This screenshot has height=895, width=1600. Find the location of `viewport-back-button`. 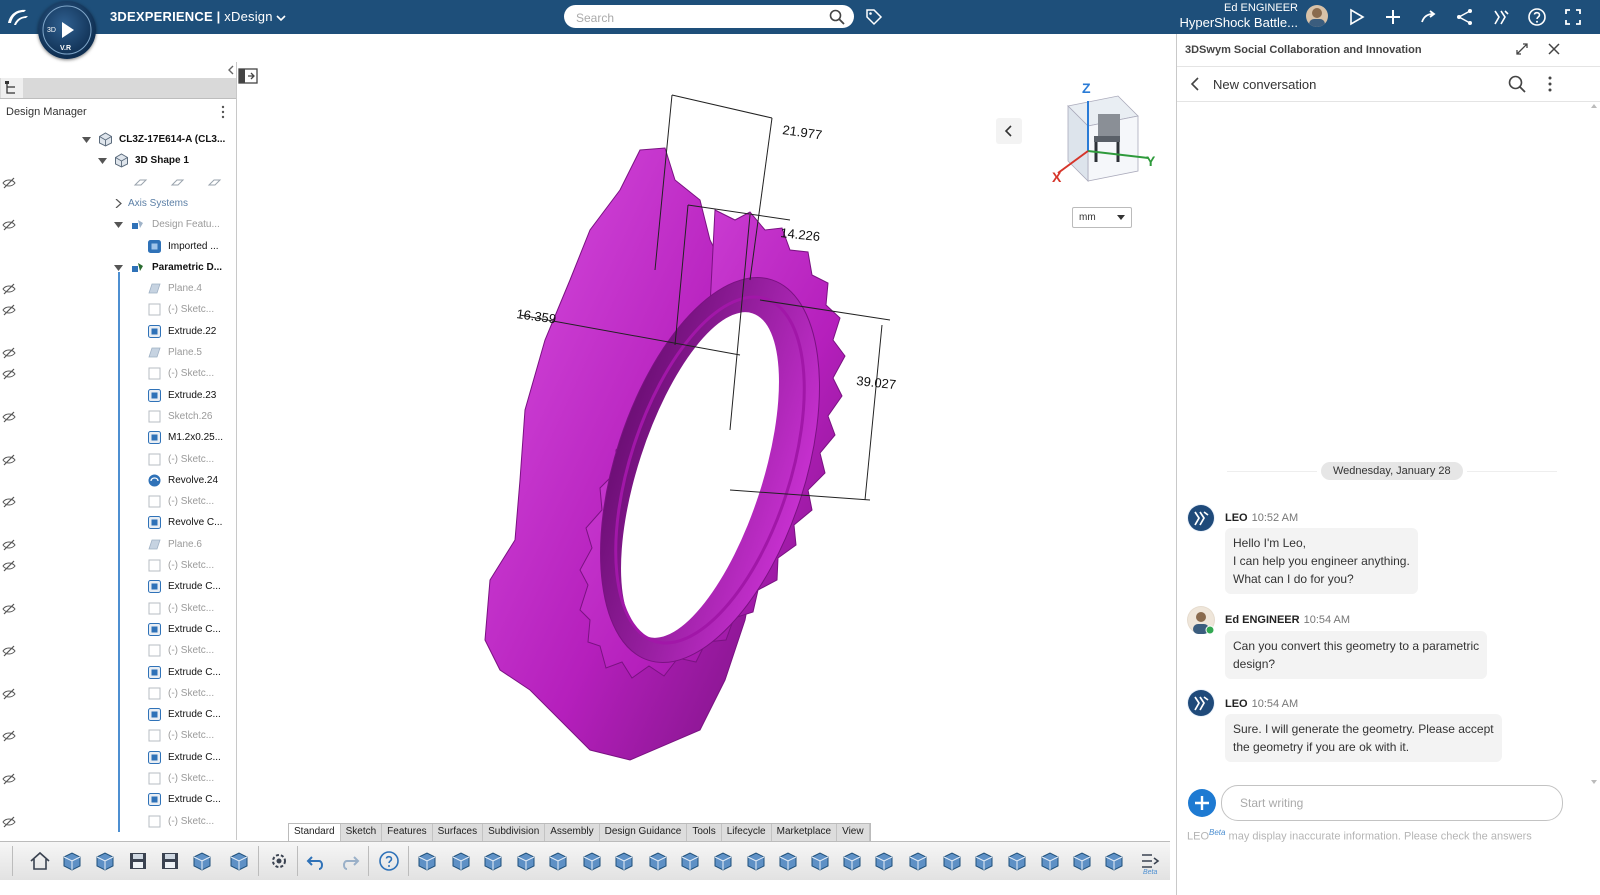

viewport-back-button is located at coordinates (1009, 131).